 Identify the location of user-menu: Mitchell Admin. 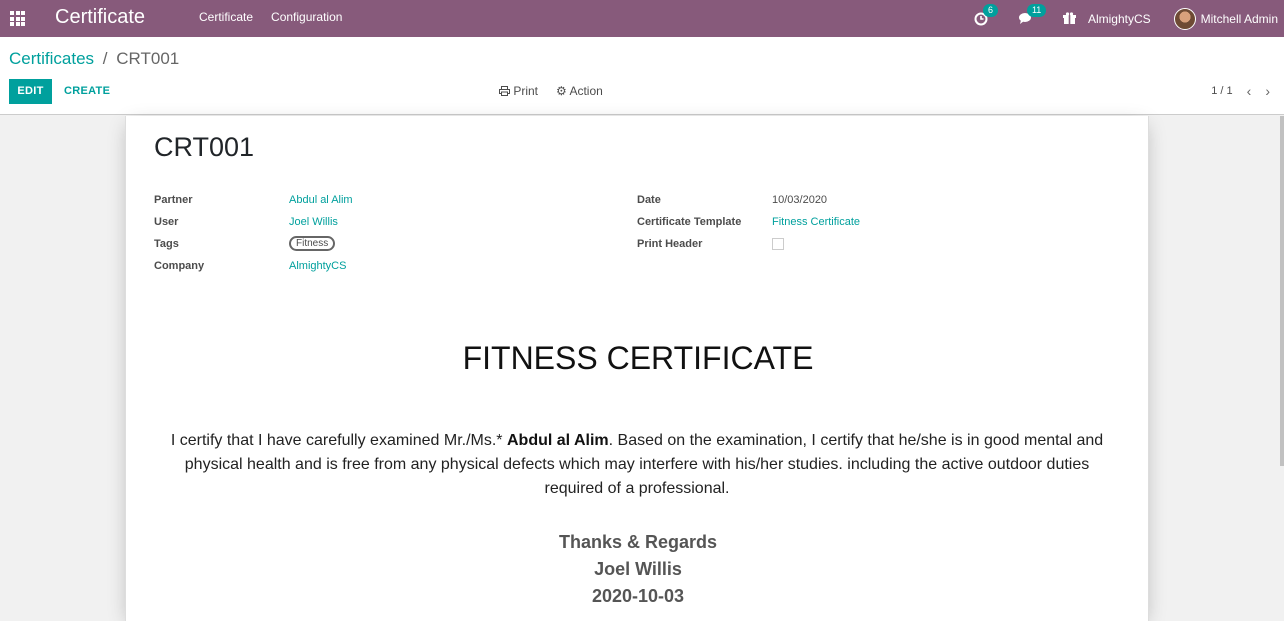
(1225, 18).